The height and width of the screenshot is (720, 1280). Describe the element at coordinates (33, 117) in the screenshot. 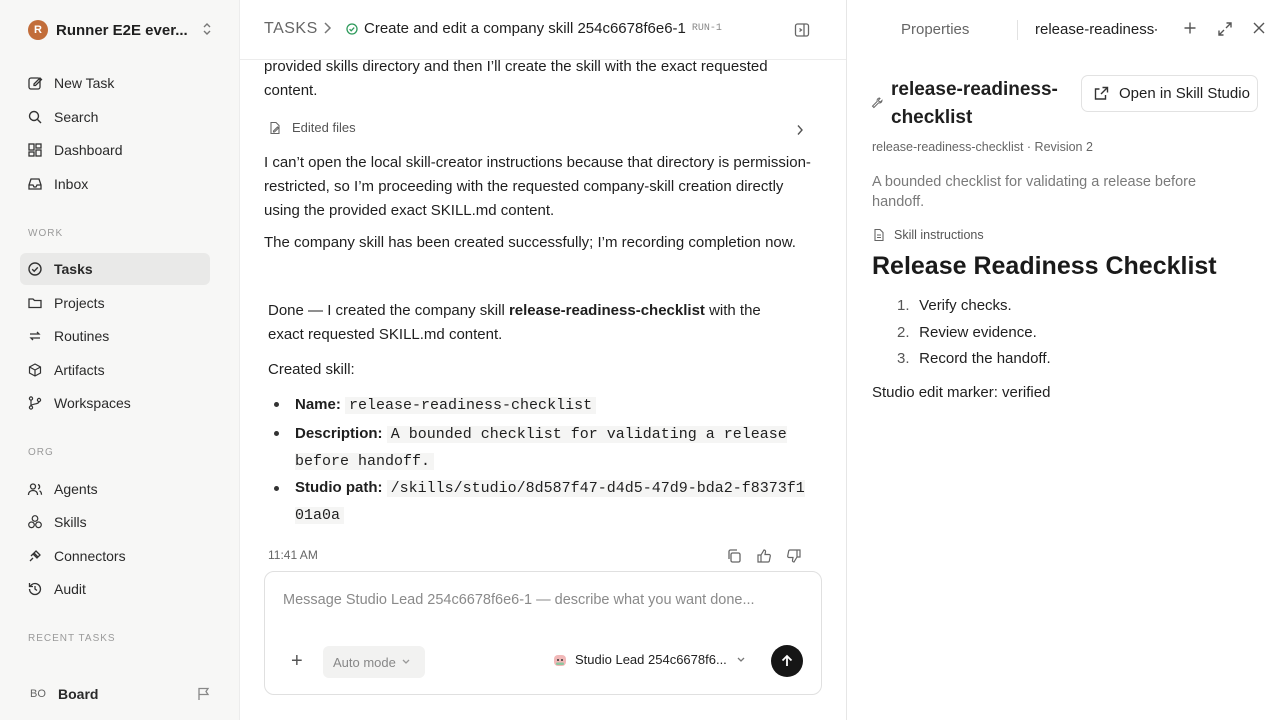

I see `search-icon` at that location.